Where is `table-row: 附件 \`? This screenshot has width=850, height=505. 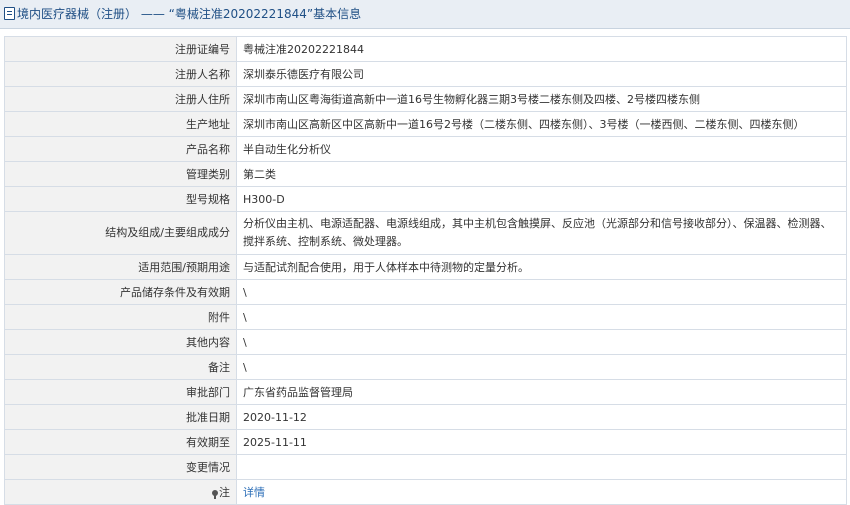 table-row: 附件 \ is located at coordinates (425, 317).